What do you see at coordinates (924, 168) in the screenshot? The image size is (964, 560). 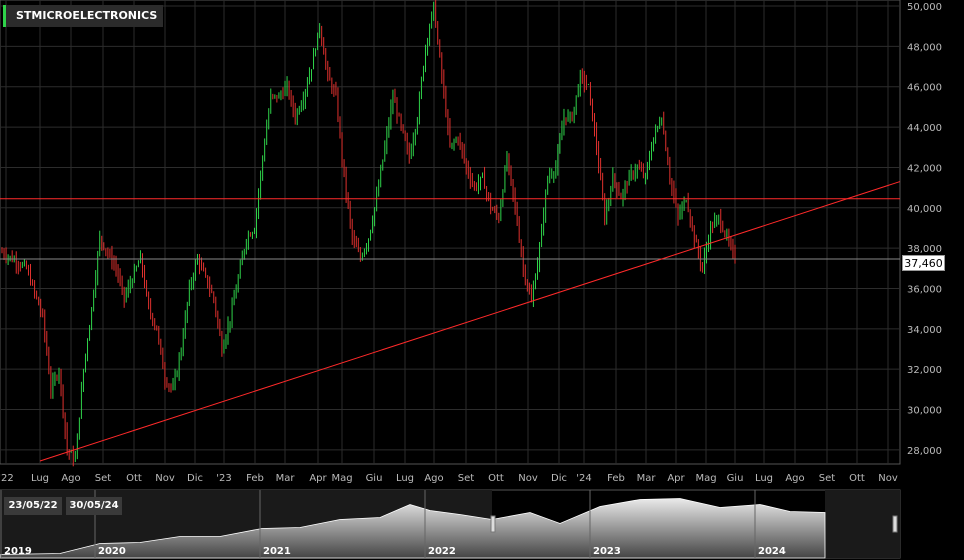 I see `y-tick-label: 42,000` at bounding box center [924, 168].